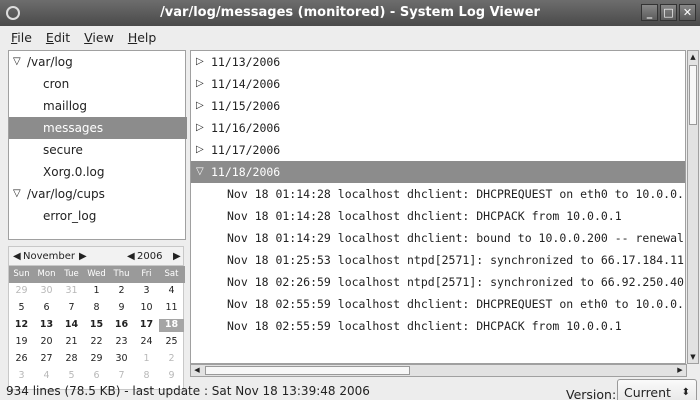 Image resolution: width=700 pixels, height=400 pixels. What do you see at coordinates (200, 172) in the screenshot?
I see `expanded-triangle-icon: ▽` at bounding box center [200, 172].